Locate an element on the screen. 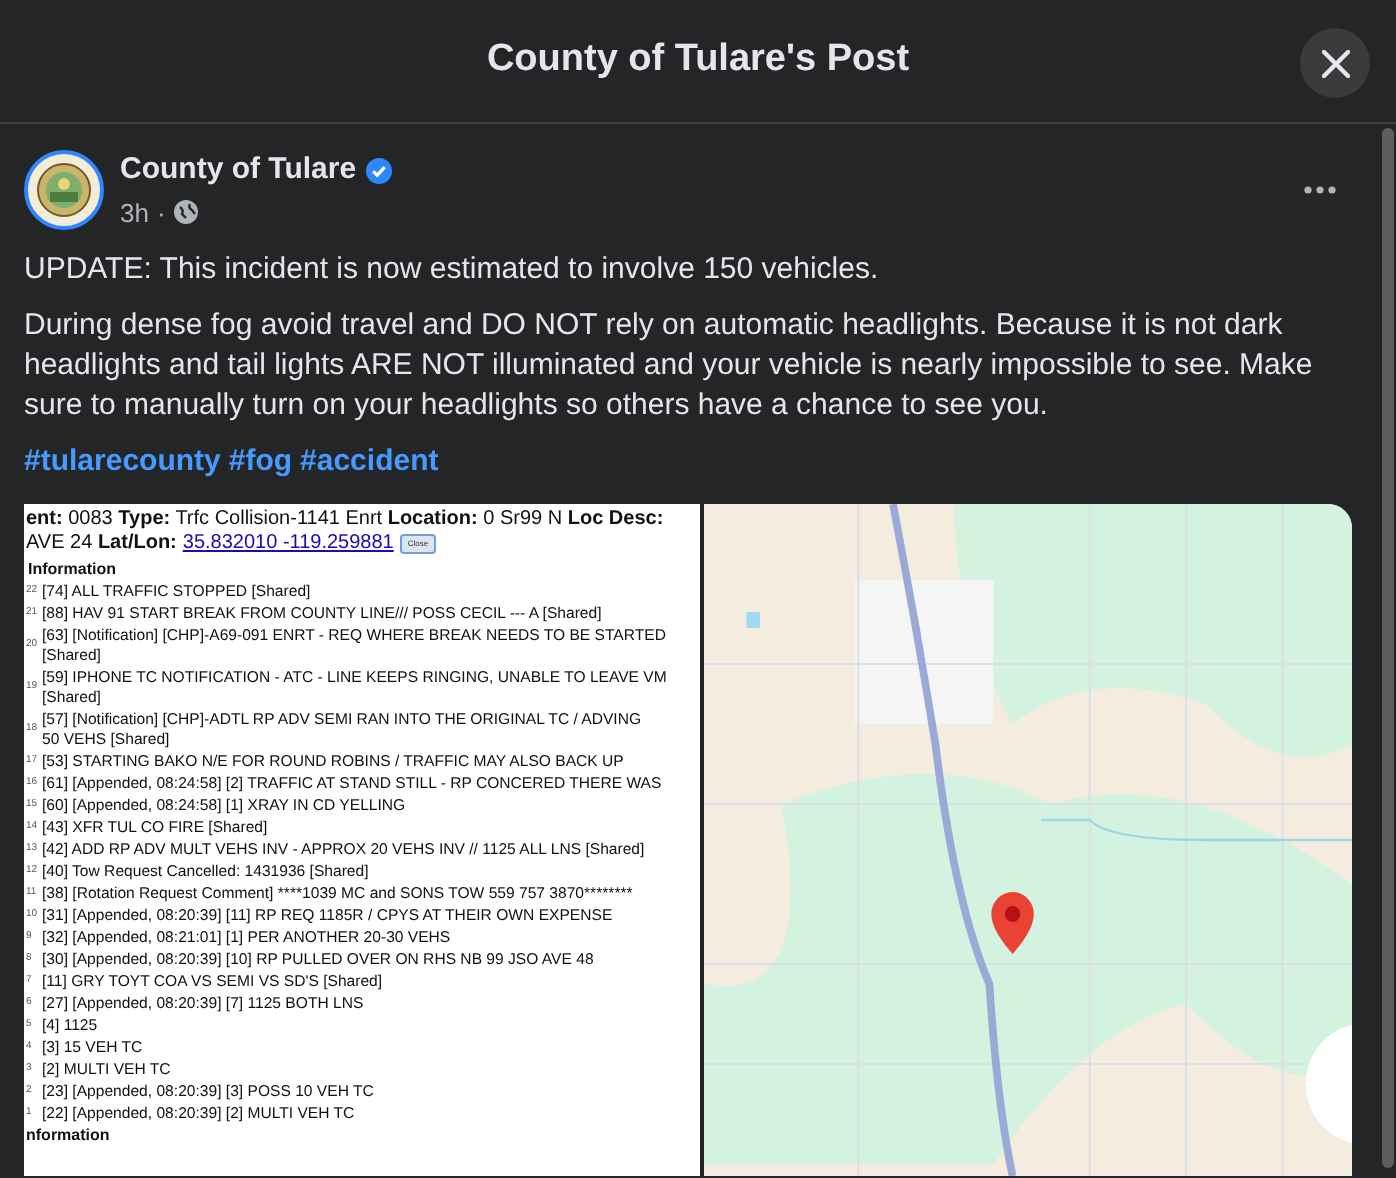 This screenshot has height=1178, width=1396. globe-icon is located at coordinates (185, 212).